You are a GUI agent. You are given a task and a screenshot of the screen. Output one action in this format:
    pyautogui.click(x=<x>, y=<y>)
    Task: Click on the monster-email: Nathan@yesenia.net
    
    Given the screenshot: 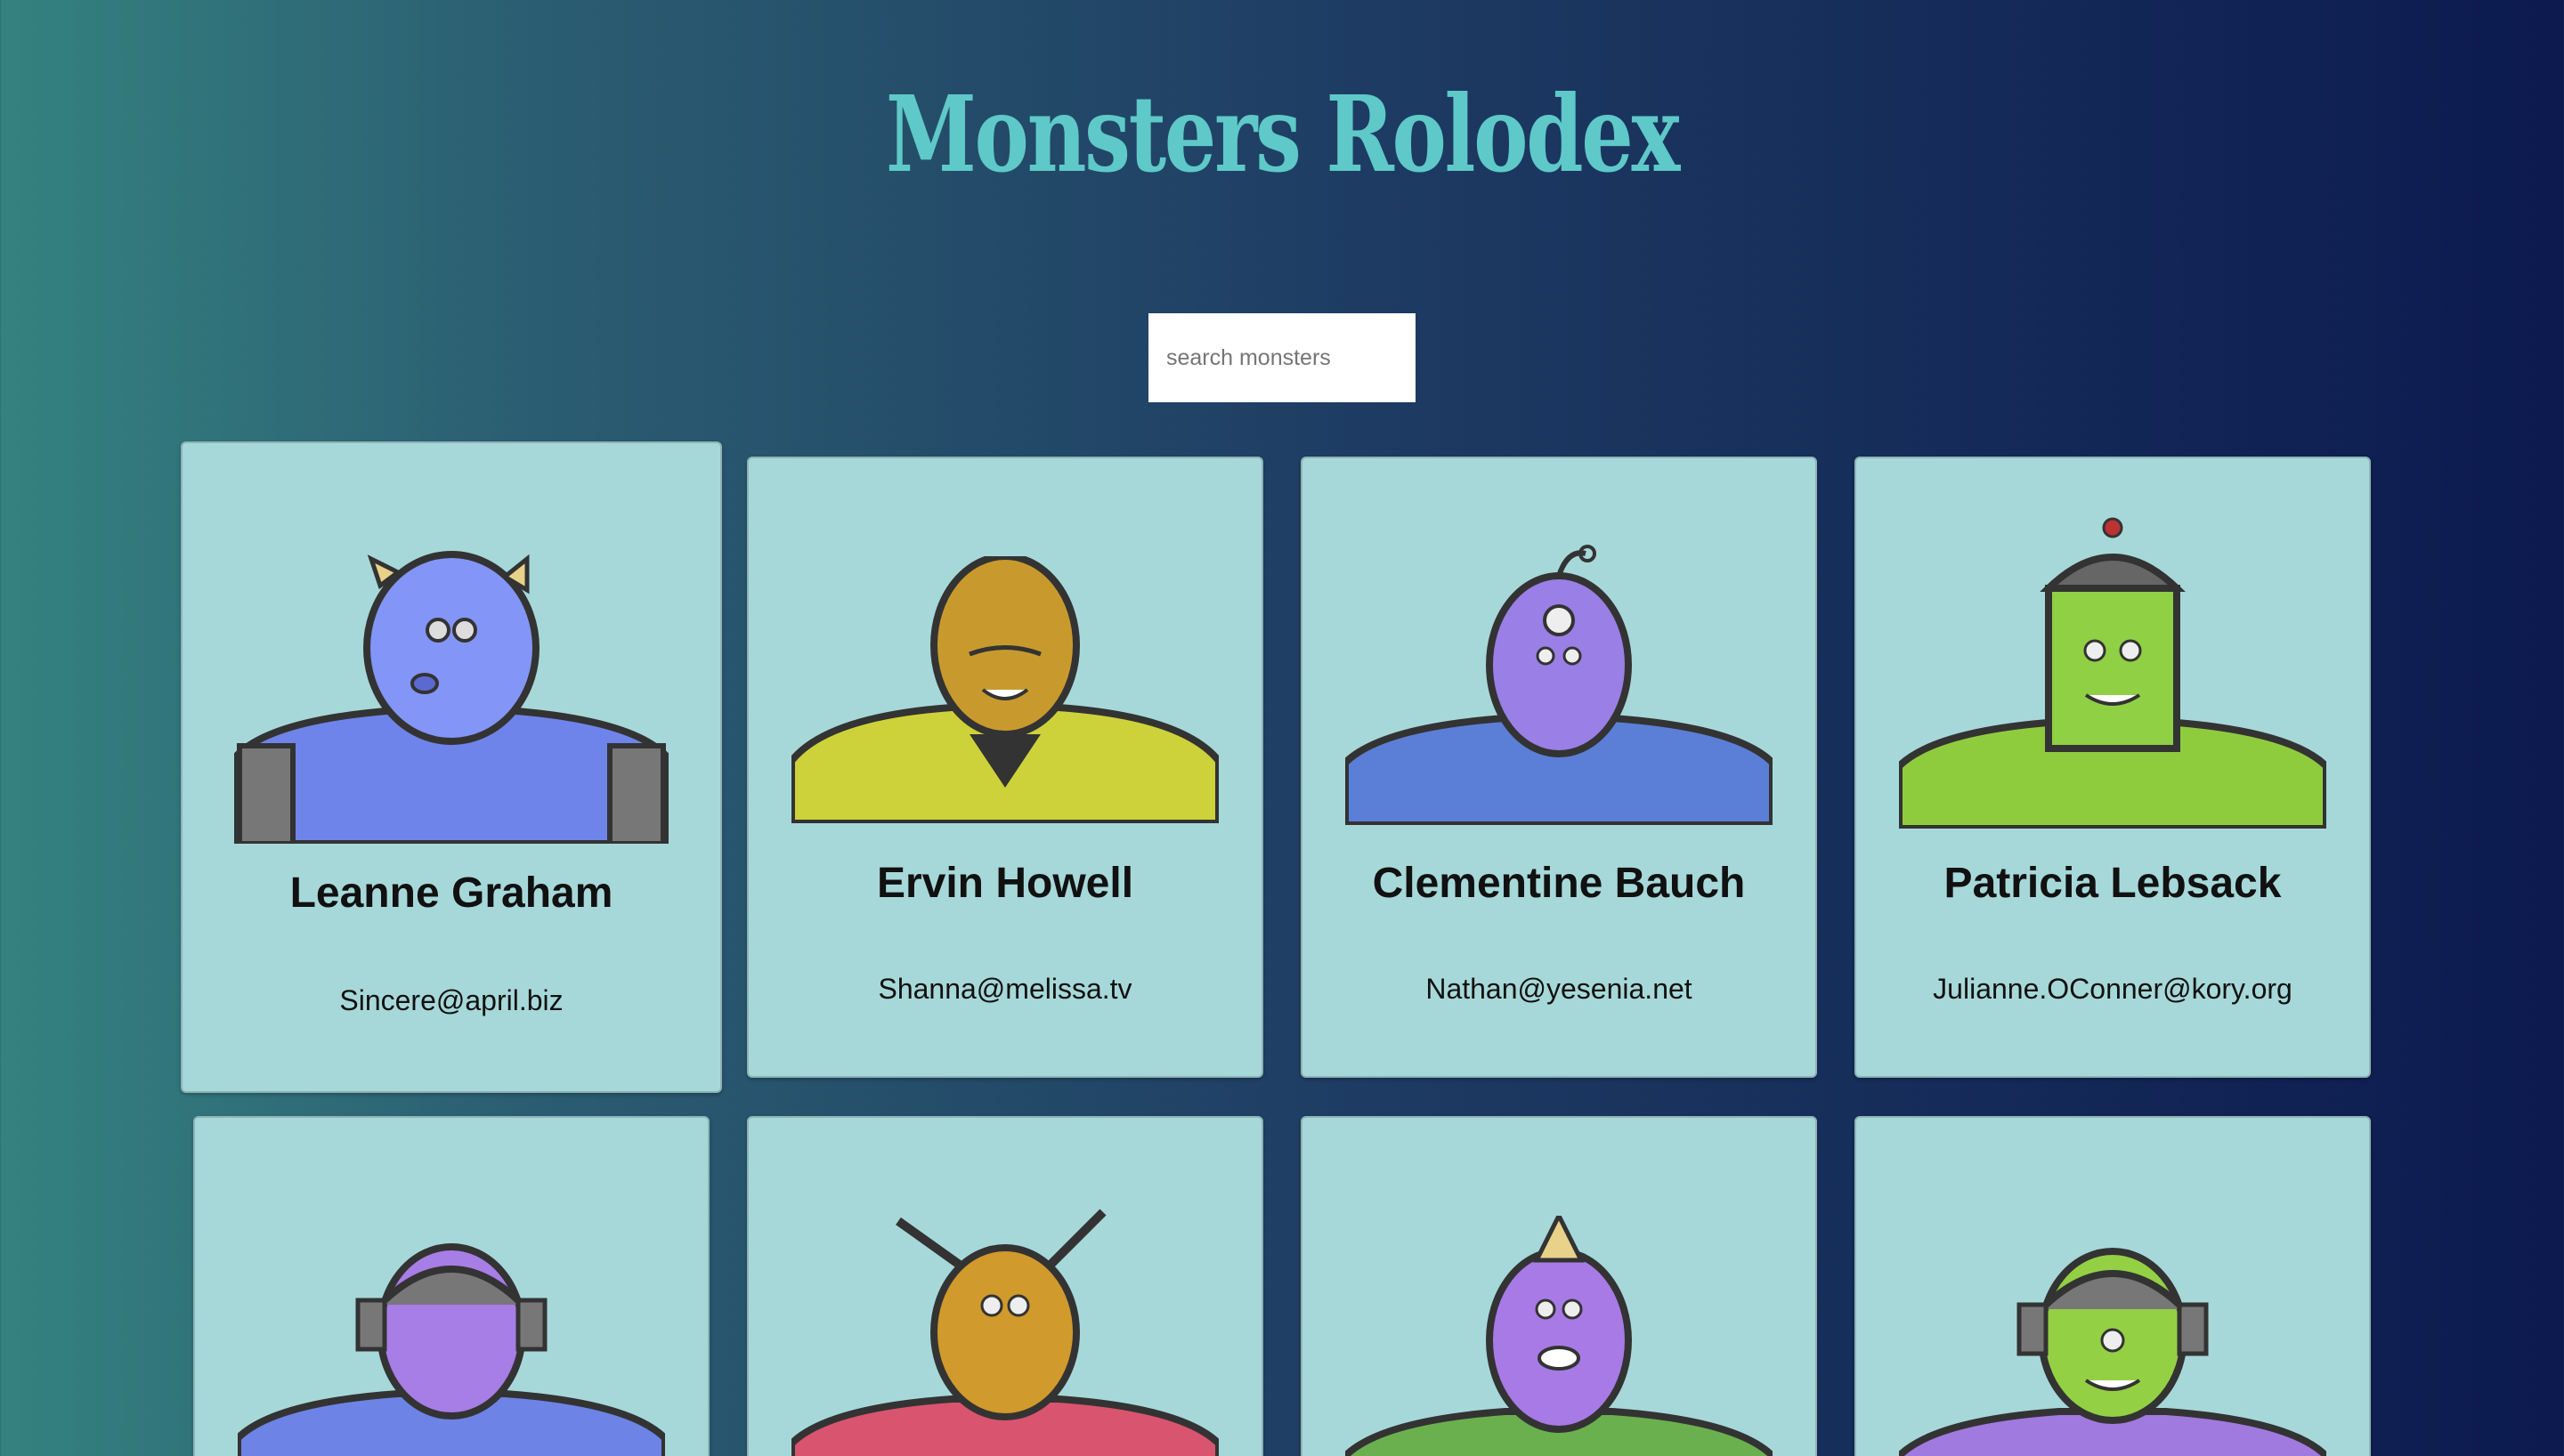 What is the action you would take?
    pyautogui.click(x=1558, y=989)
    